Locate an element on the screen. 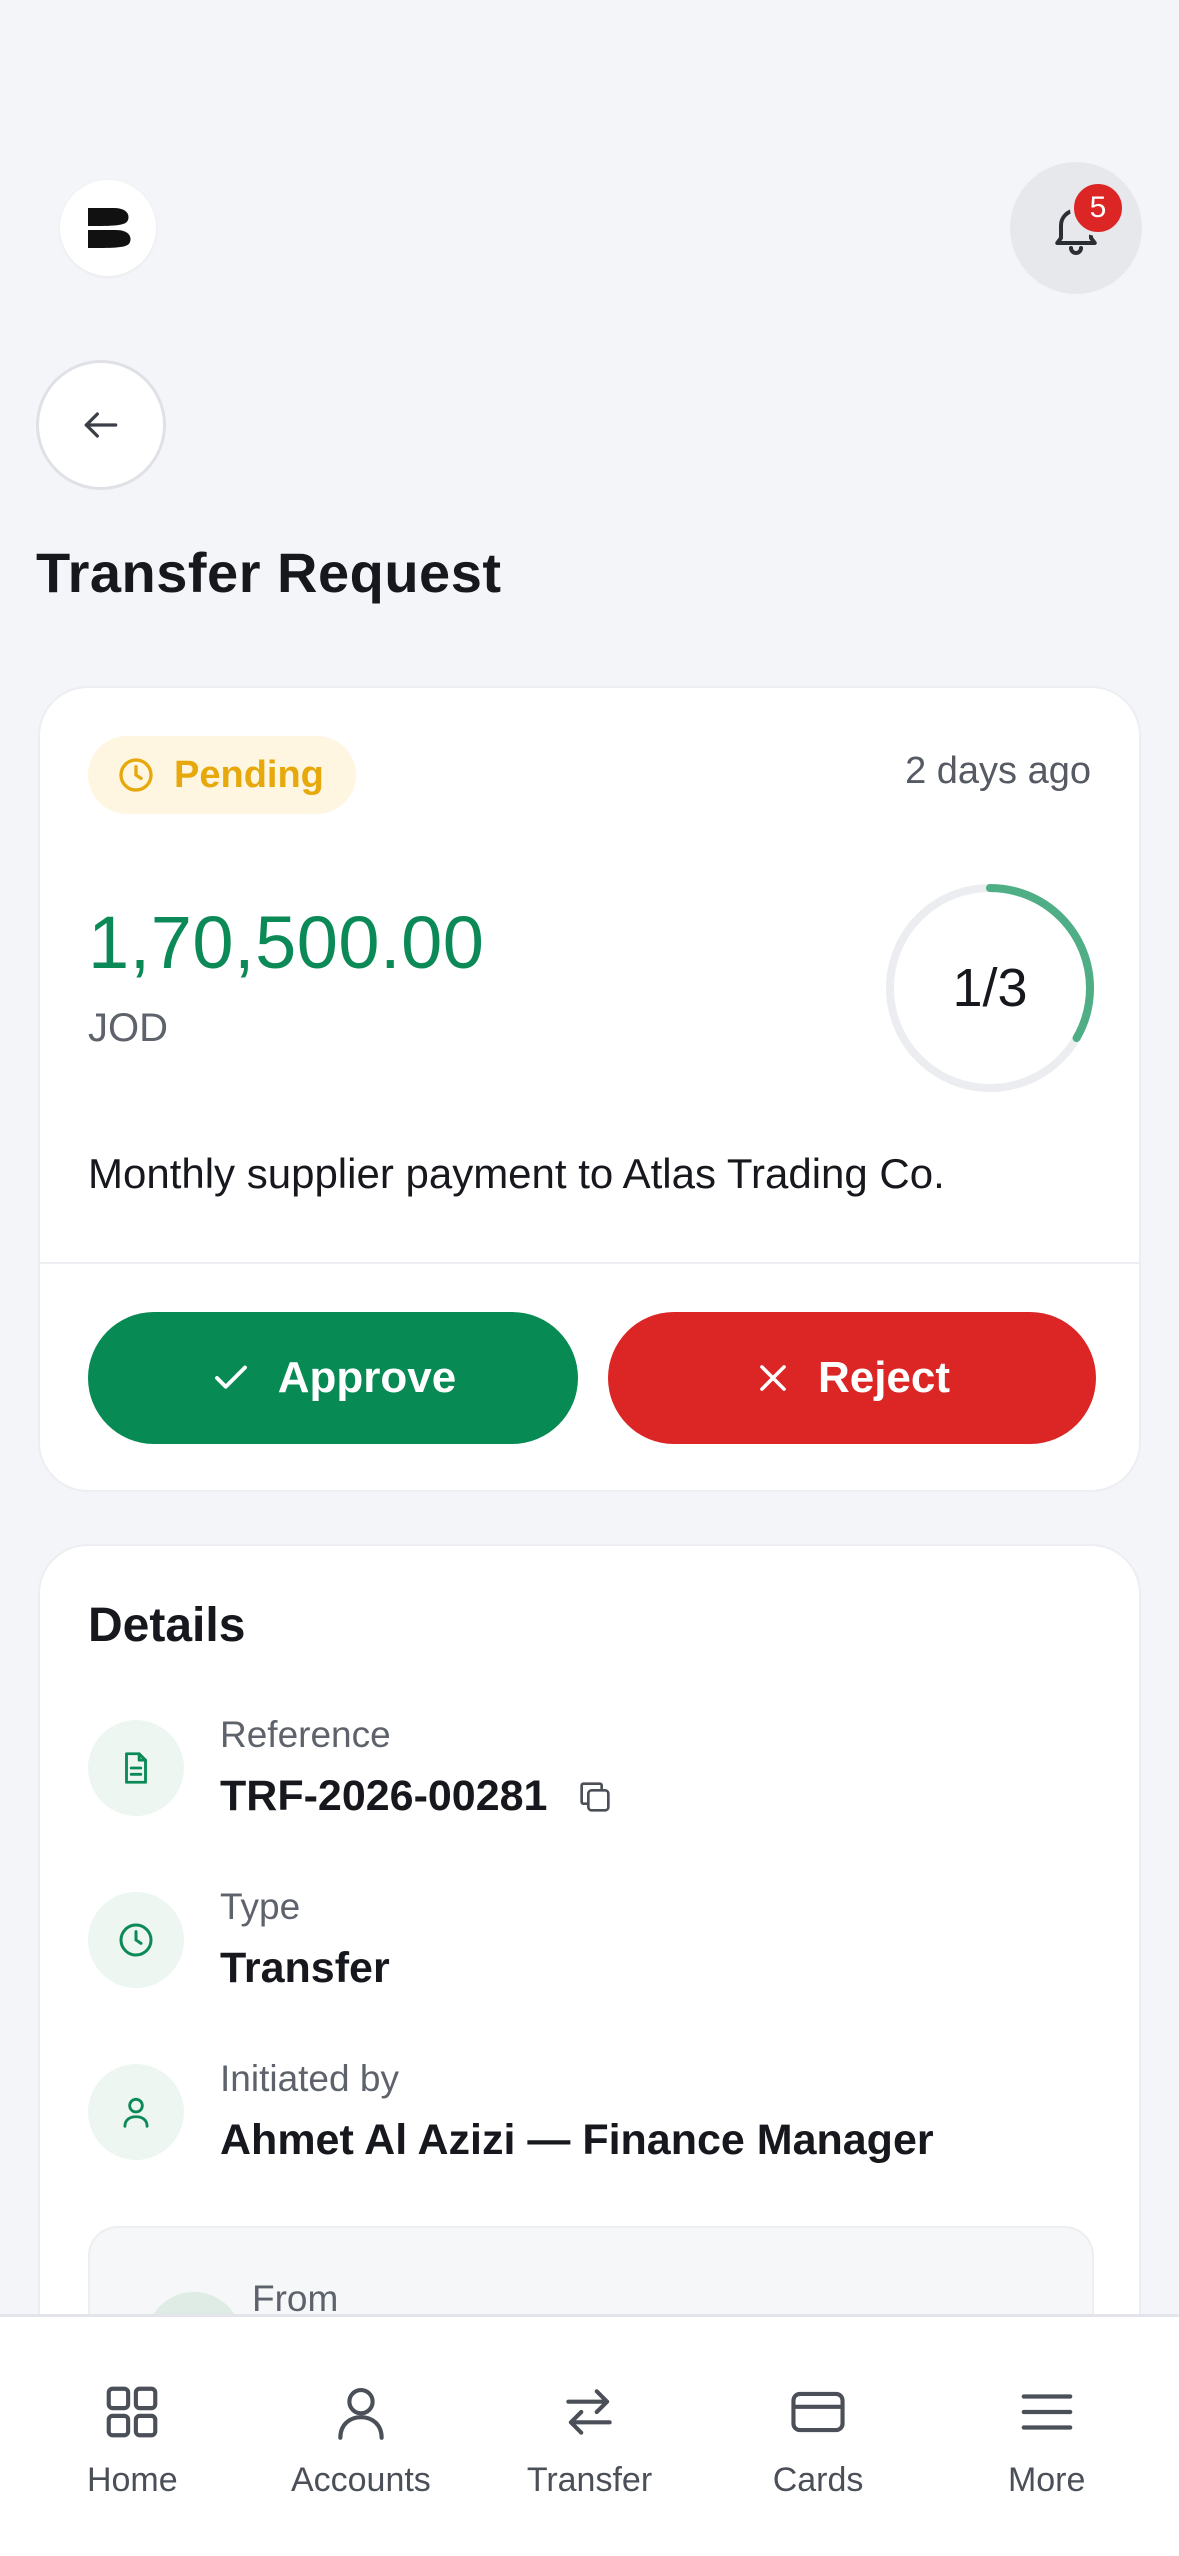 The width and height of the screenshot is (1179, 2556). grid-icon is located at coordinates (132, 2412).